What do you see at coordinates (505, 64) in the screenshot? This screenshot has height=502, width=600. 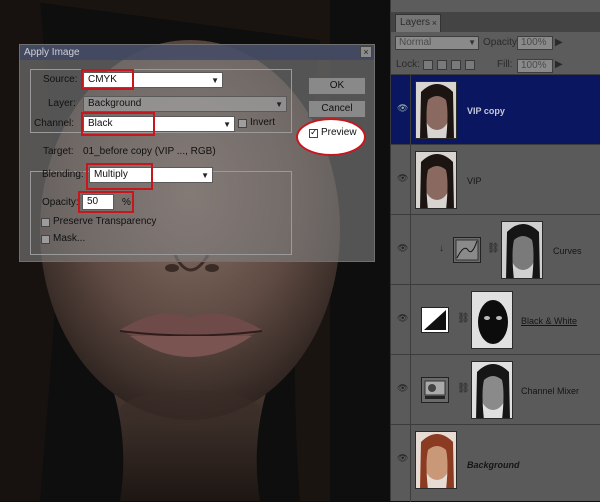 I see `fill-label: Fill:` at bounding box center [505, 64].